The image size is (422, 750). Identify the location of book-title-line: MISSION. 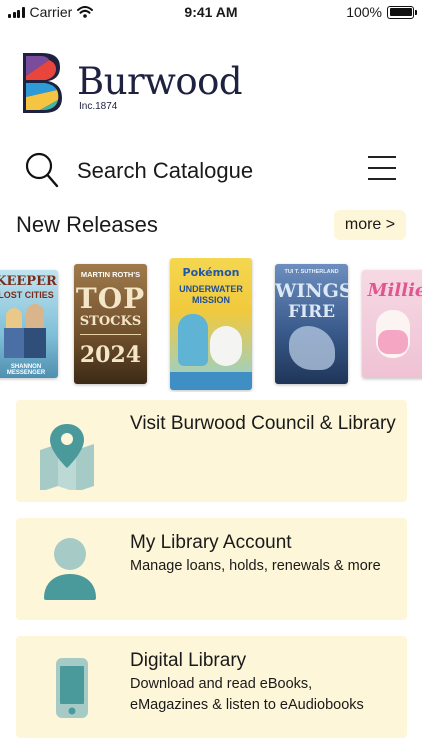
(210, 300).